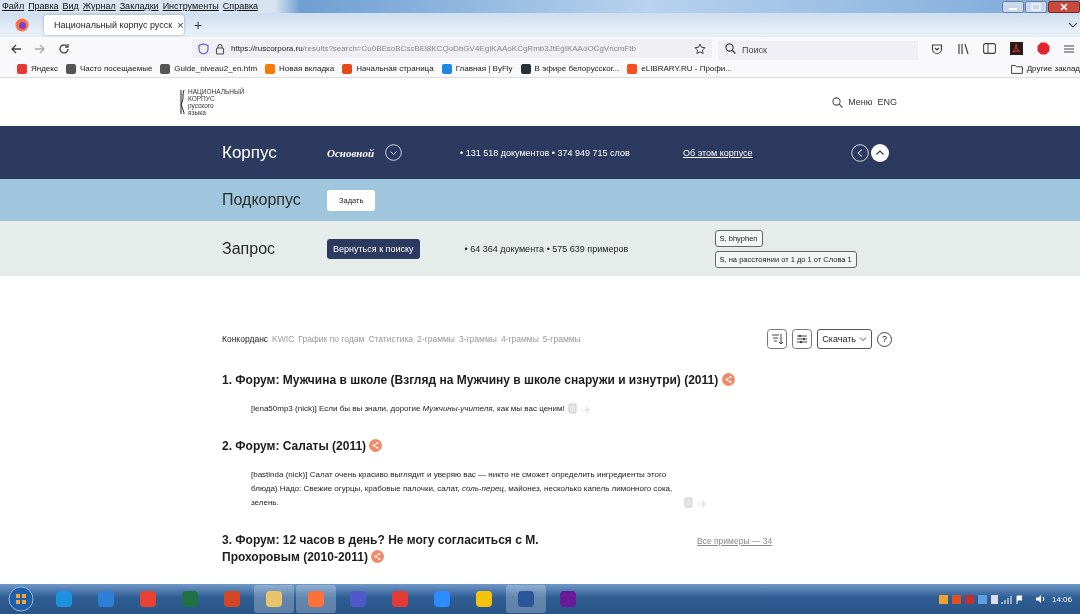 Image resolution: width=1080 pixels, height=614 pixels. Describe the element at coordinates (545, 152) in the screenshot. I see `corpus-stats: • 131 518 документов • 374 949 715 слов` at that location.